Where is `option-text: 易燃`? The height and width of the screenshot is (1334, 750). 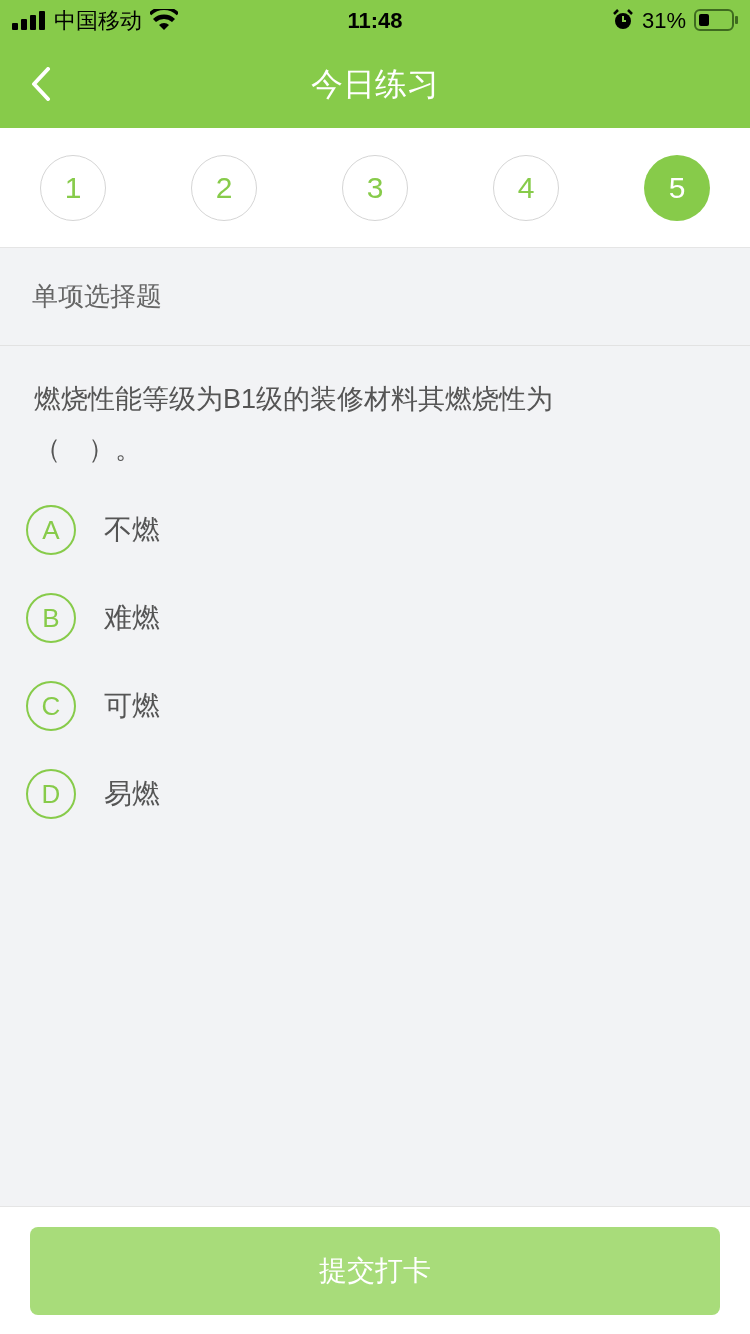
option-text: 易燃 is located at coordinates (132, 794).